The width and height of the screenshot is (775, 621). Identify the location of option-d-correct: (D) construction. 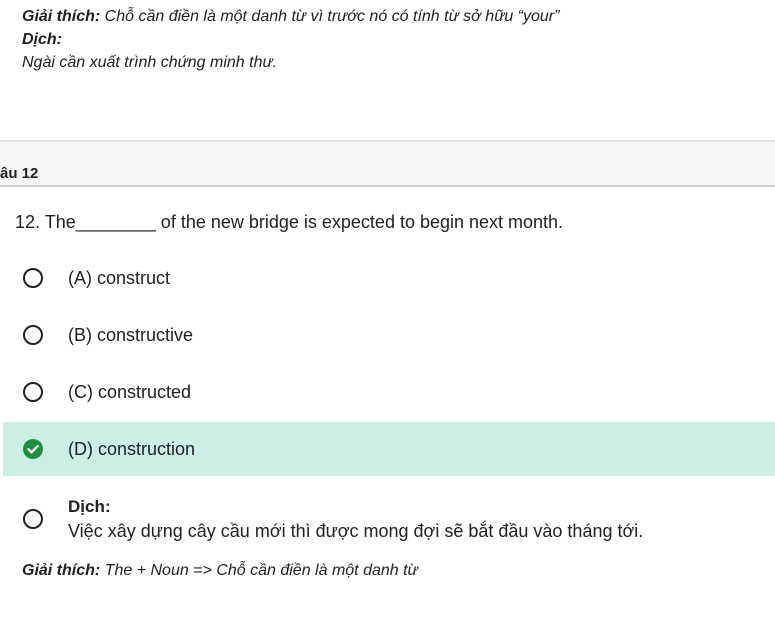
(389, 449).